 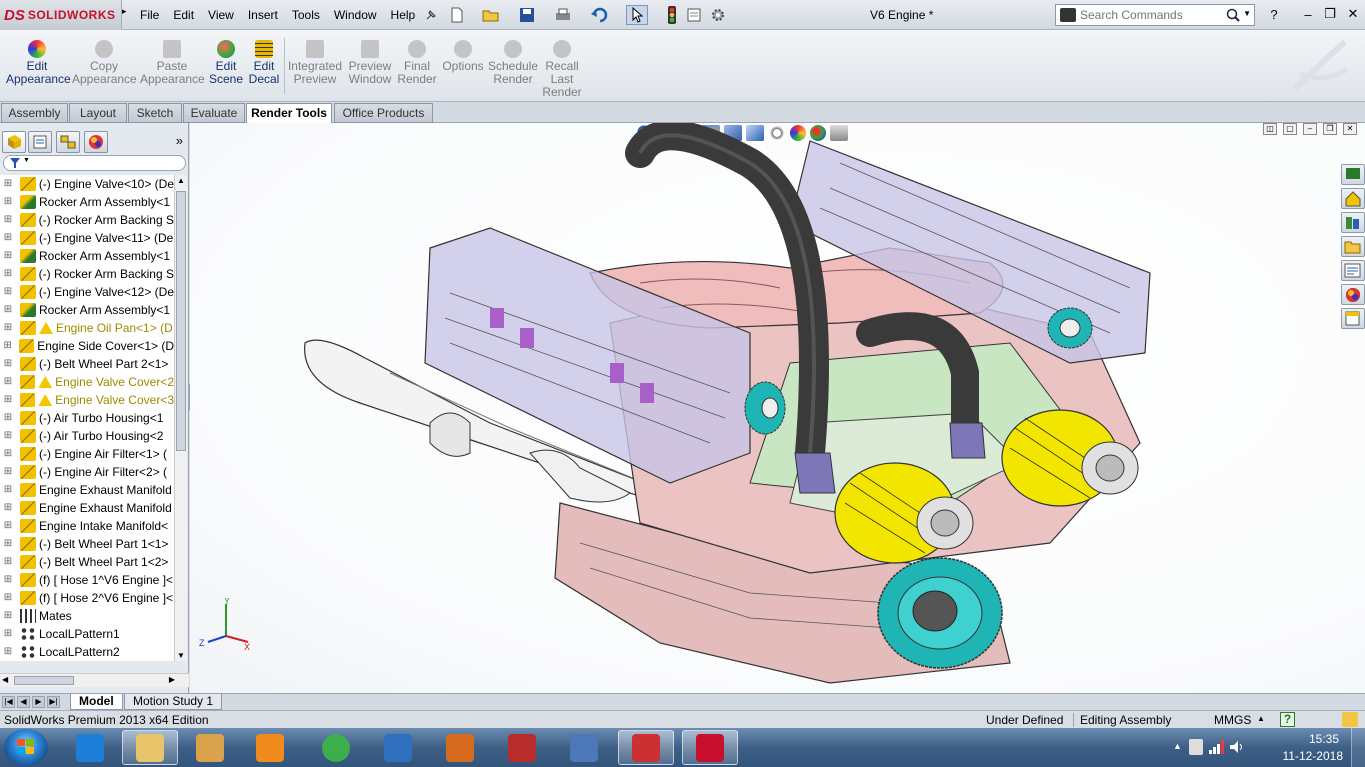 What do you see at coordinates (599, 15) in the screenshot?
I see `undo-icon` at bounding box center [599, 15].